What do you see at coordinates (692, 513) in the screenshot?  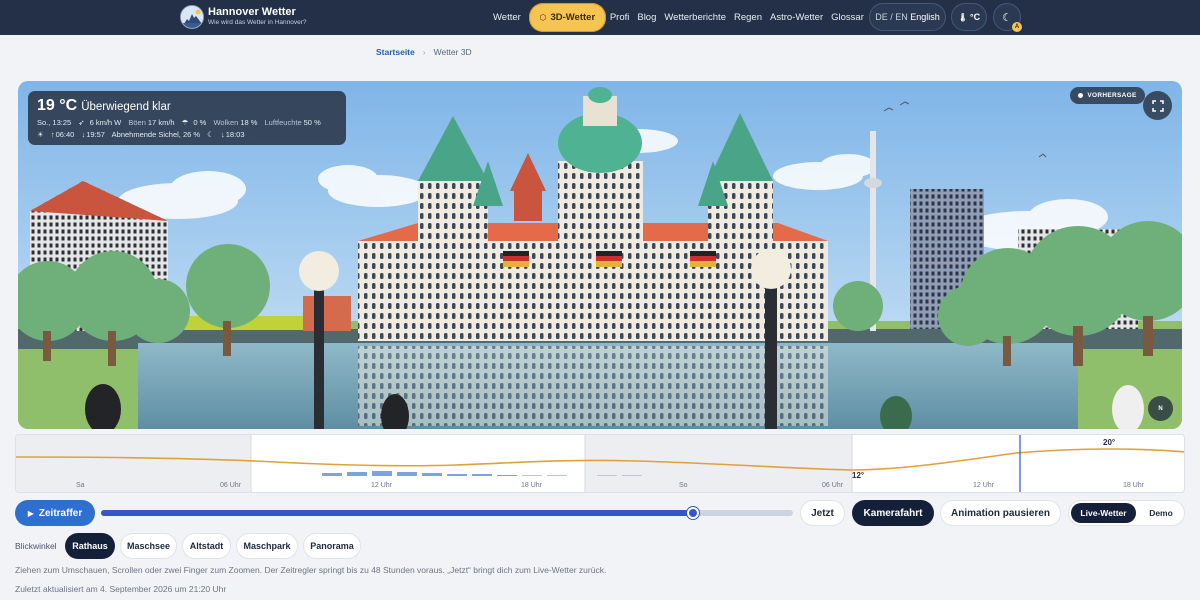 I see `time-slider-handle` at bounding box center [692, 513].